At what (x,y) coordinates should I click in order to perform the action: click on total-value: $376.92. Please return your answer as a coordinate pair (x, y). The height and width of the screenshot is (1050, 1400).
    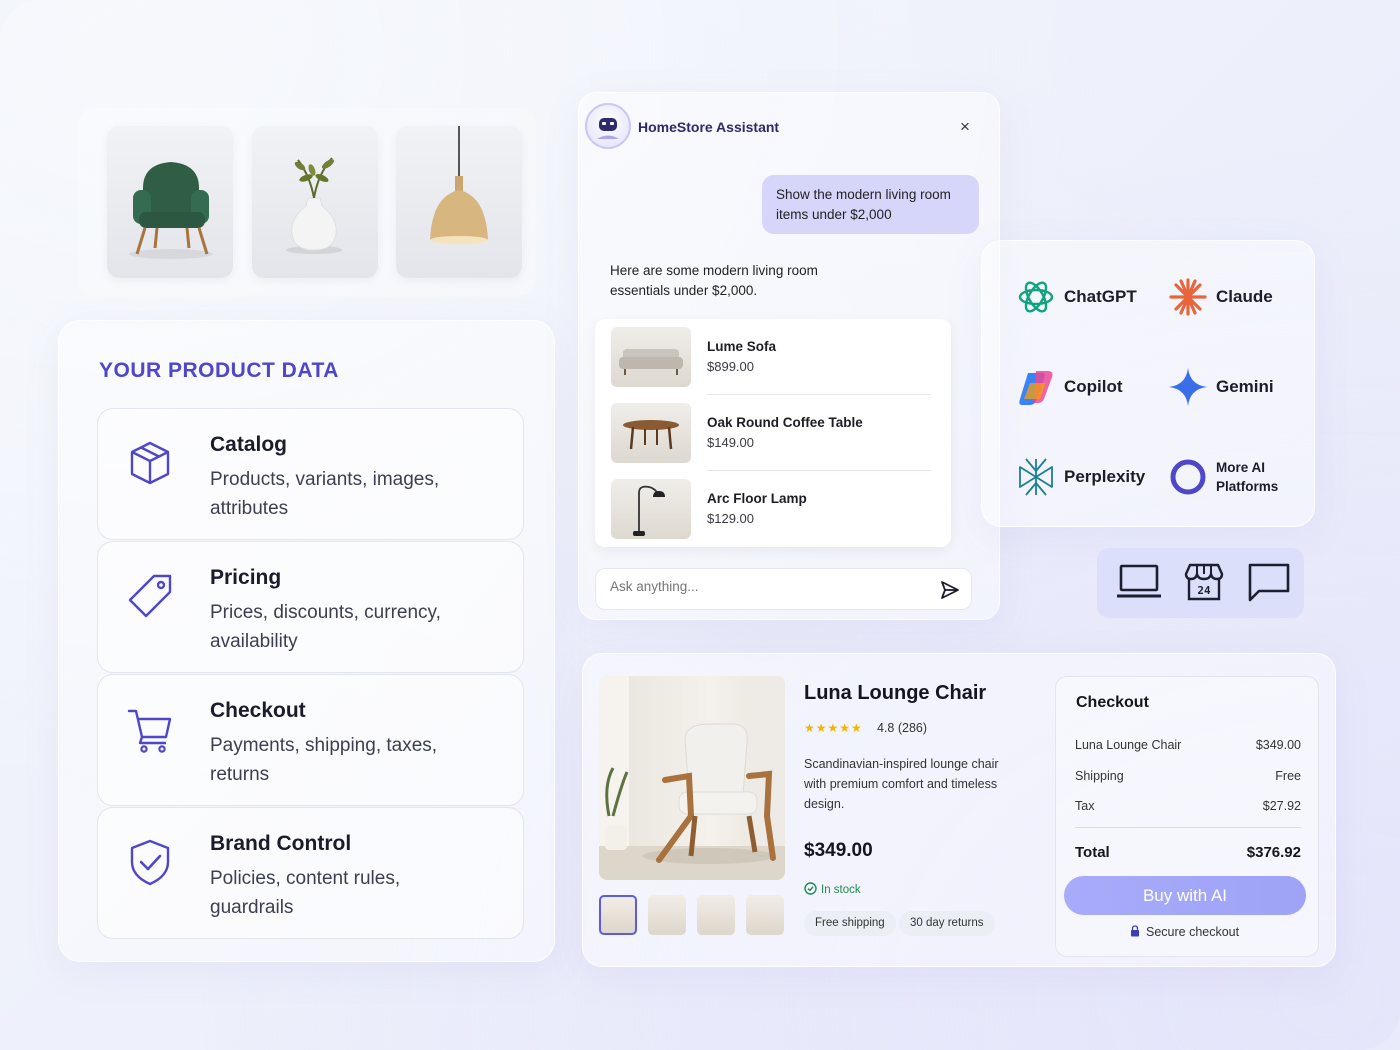
    Looking at the image, I should click on (1273, 852).